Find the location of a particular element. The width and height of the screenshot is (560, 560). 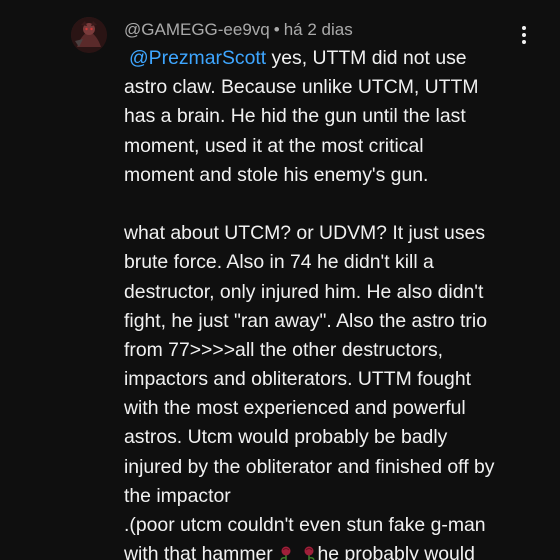

user-avatar is located at coordinates (89, 35).